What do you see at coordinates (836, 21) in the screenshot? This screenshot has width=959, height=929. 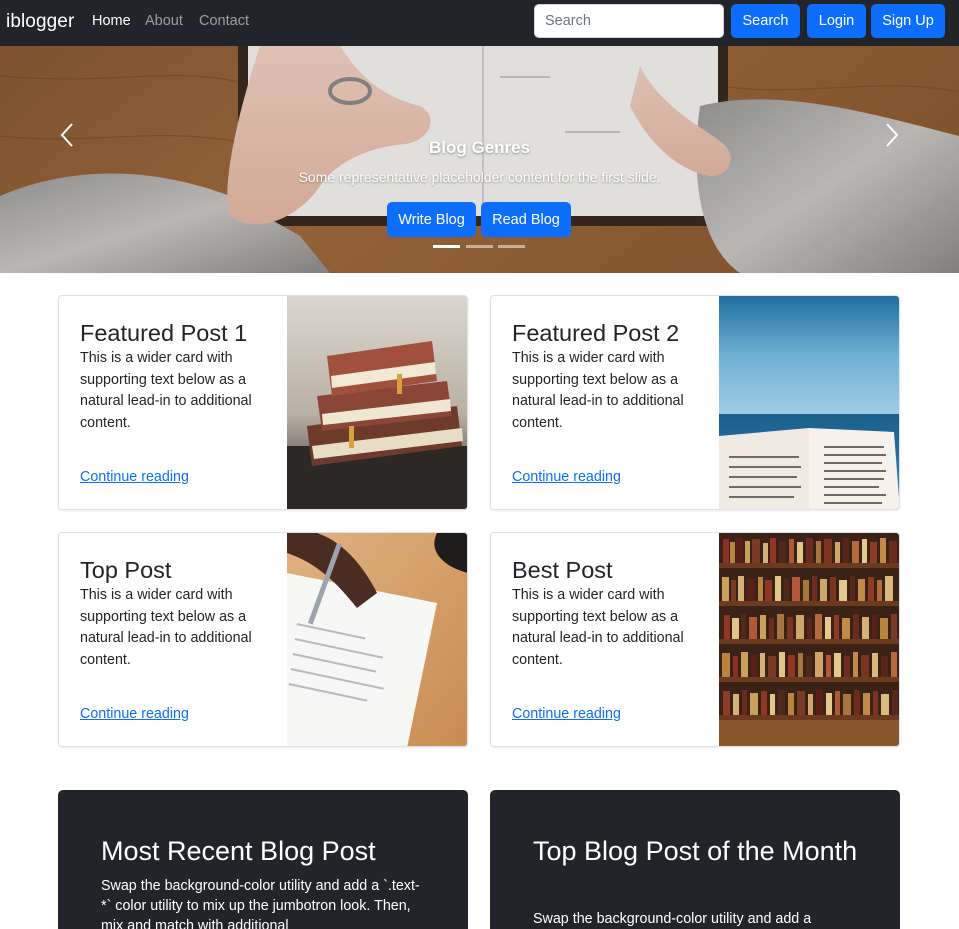 I see `login-button: Login` at bounding box center [836, 21].